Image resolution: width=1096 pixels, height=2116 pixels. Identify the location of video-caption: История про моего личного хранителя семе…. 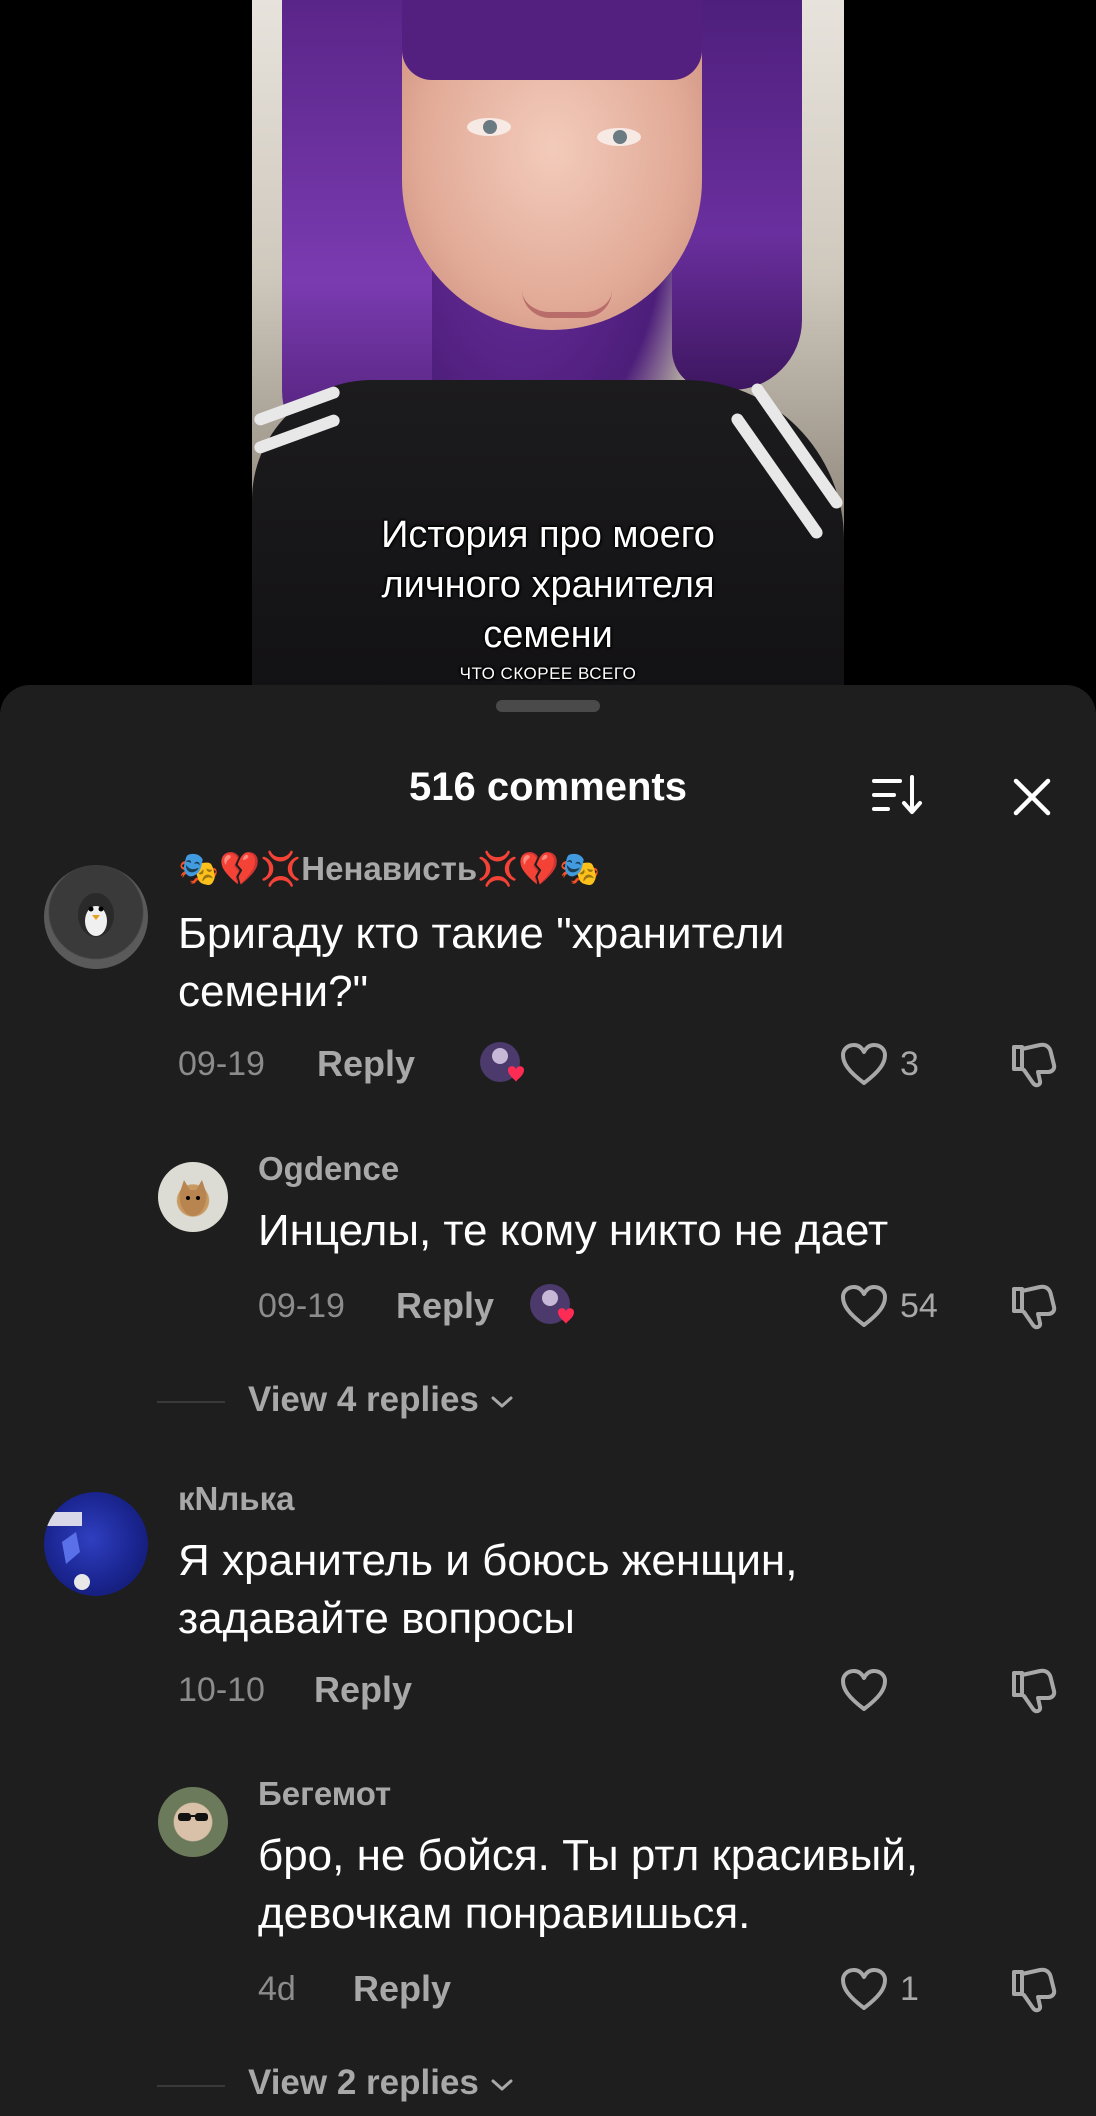
(548, 585).